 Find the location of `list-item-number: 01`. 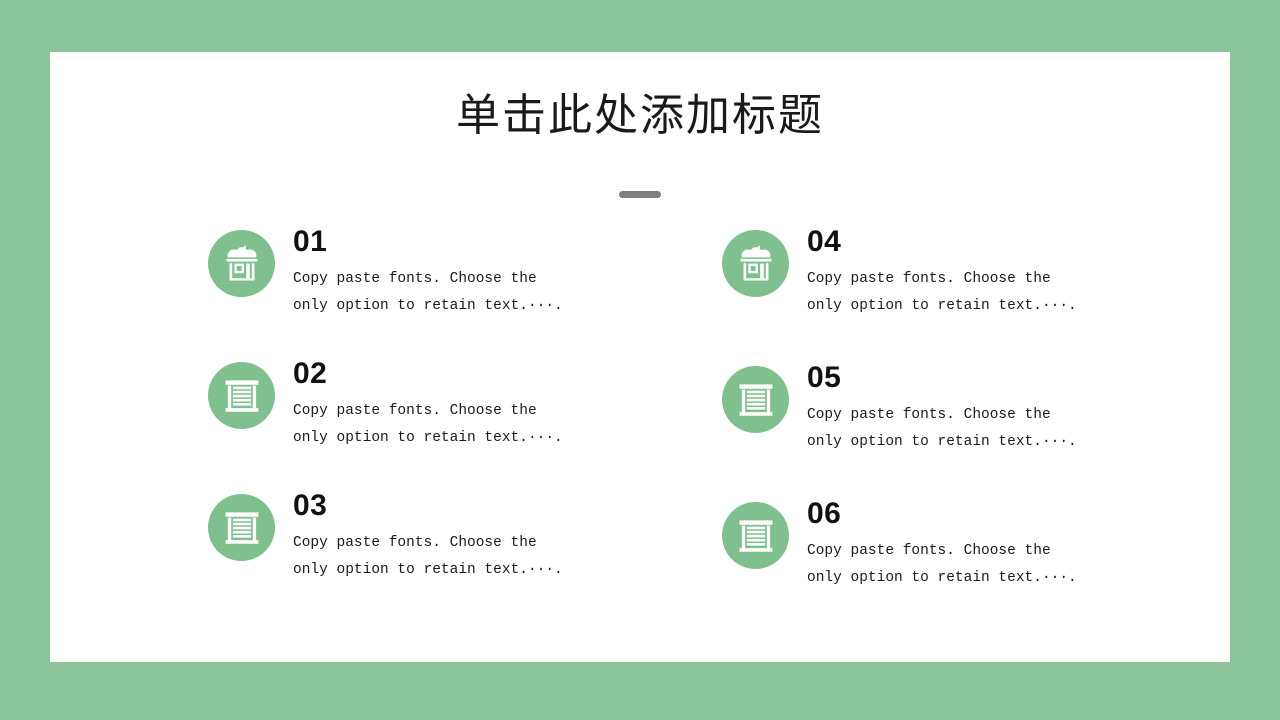

list-item-number: 01 is located at coordinates (310, 241).